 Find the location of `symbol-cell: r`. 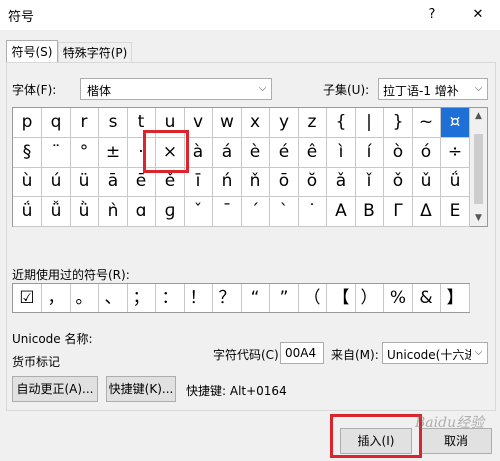

symbol-cell: r is located at coordinates (84, 123).